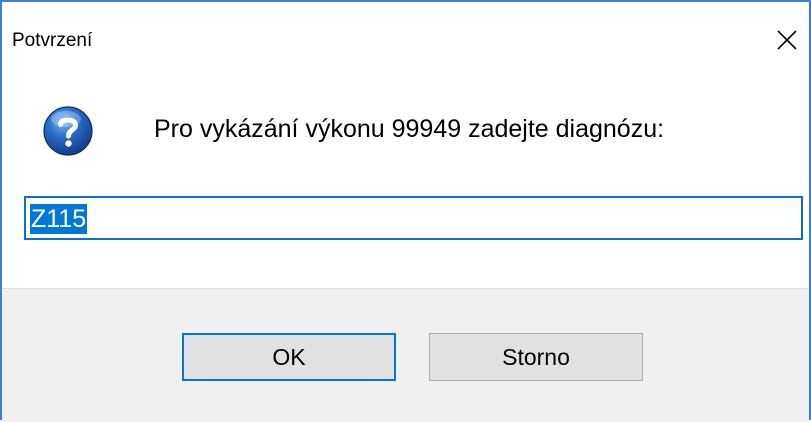  I want to click on ok-button: OK, so click(289, 357).